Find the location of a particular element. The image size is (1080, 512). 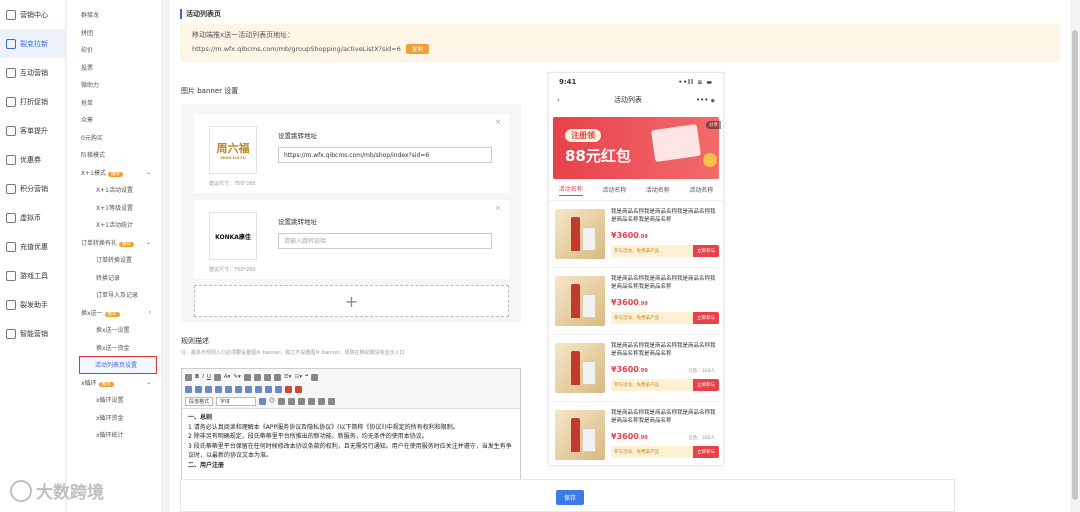

subnav-item: 订单导入及记录 is located at coordinates (114, 295).